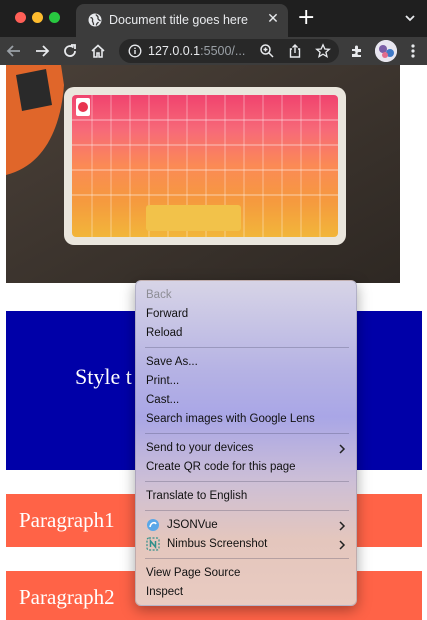  Describe the element at coordinates (413, 51) in the screenshot. I see `more-icon` at that location.